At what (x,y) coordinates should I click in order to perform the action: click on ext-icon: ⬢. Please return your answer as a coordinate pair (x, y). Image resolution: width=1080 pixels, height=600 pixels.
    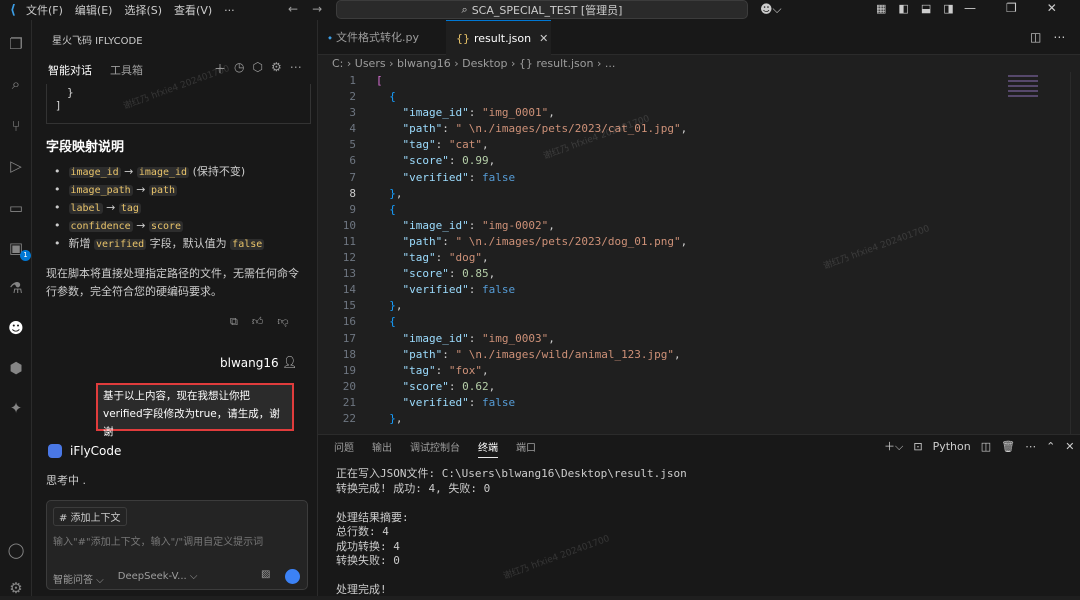
    Looking at the image, I should click on (16, 368).